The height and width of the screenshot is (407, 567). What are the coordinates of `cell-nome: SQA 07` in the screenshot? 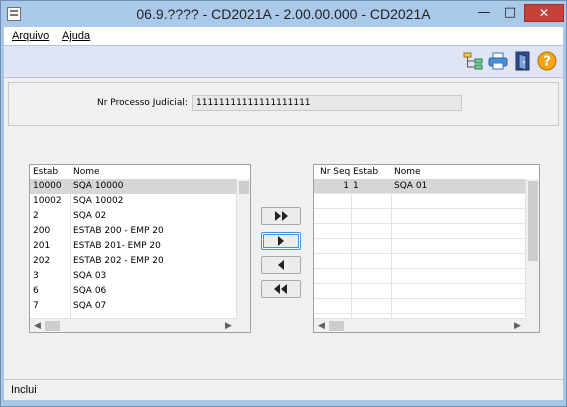 It's located at (90, 306).